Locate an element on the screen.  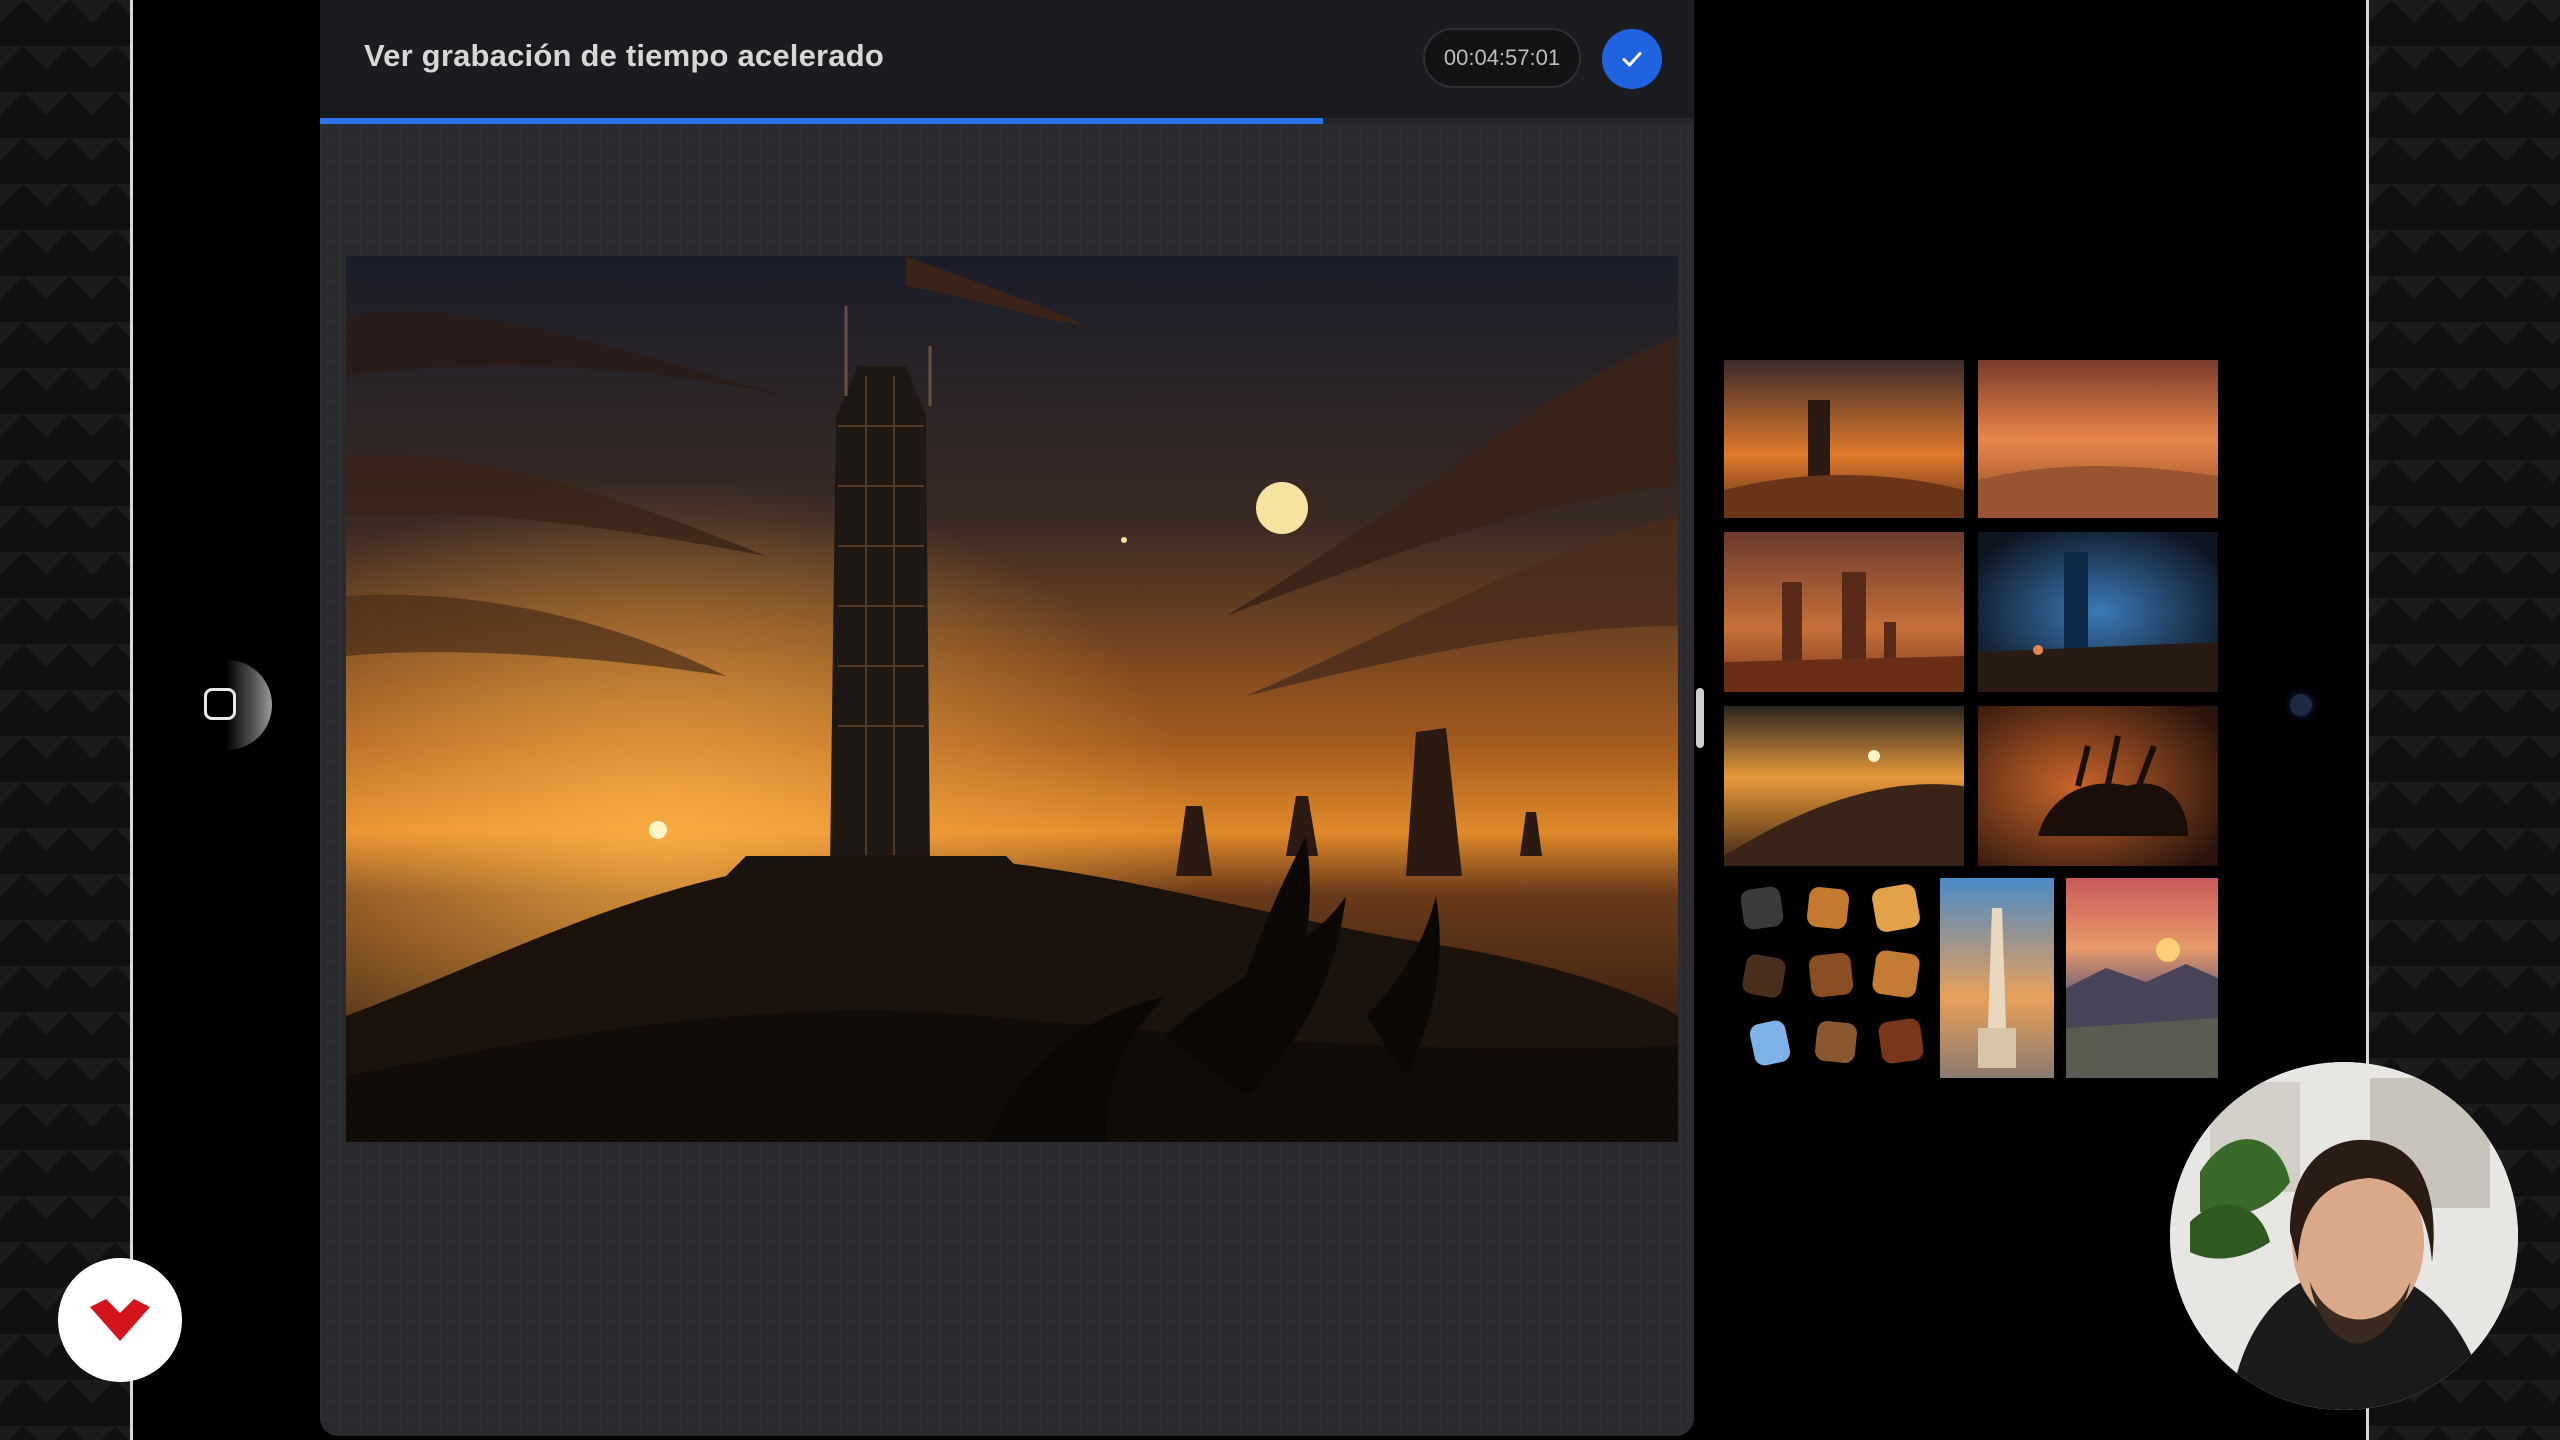
panel-title: Ver grabación de tiempo acelerado is located at coordinates (624, 55).